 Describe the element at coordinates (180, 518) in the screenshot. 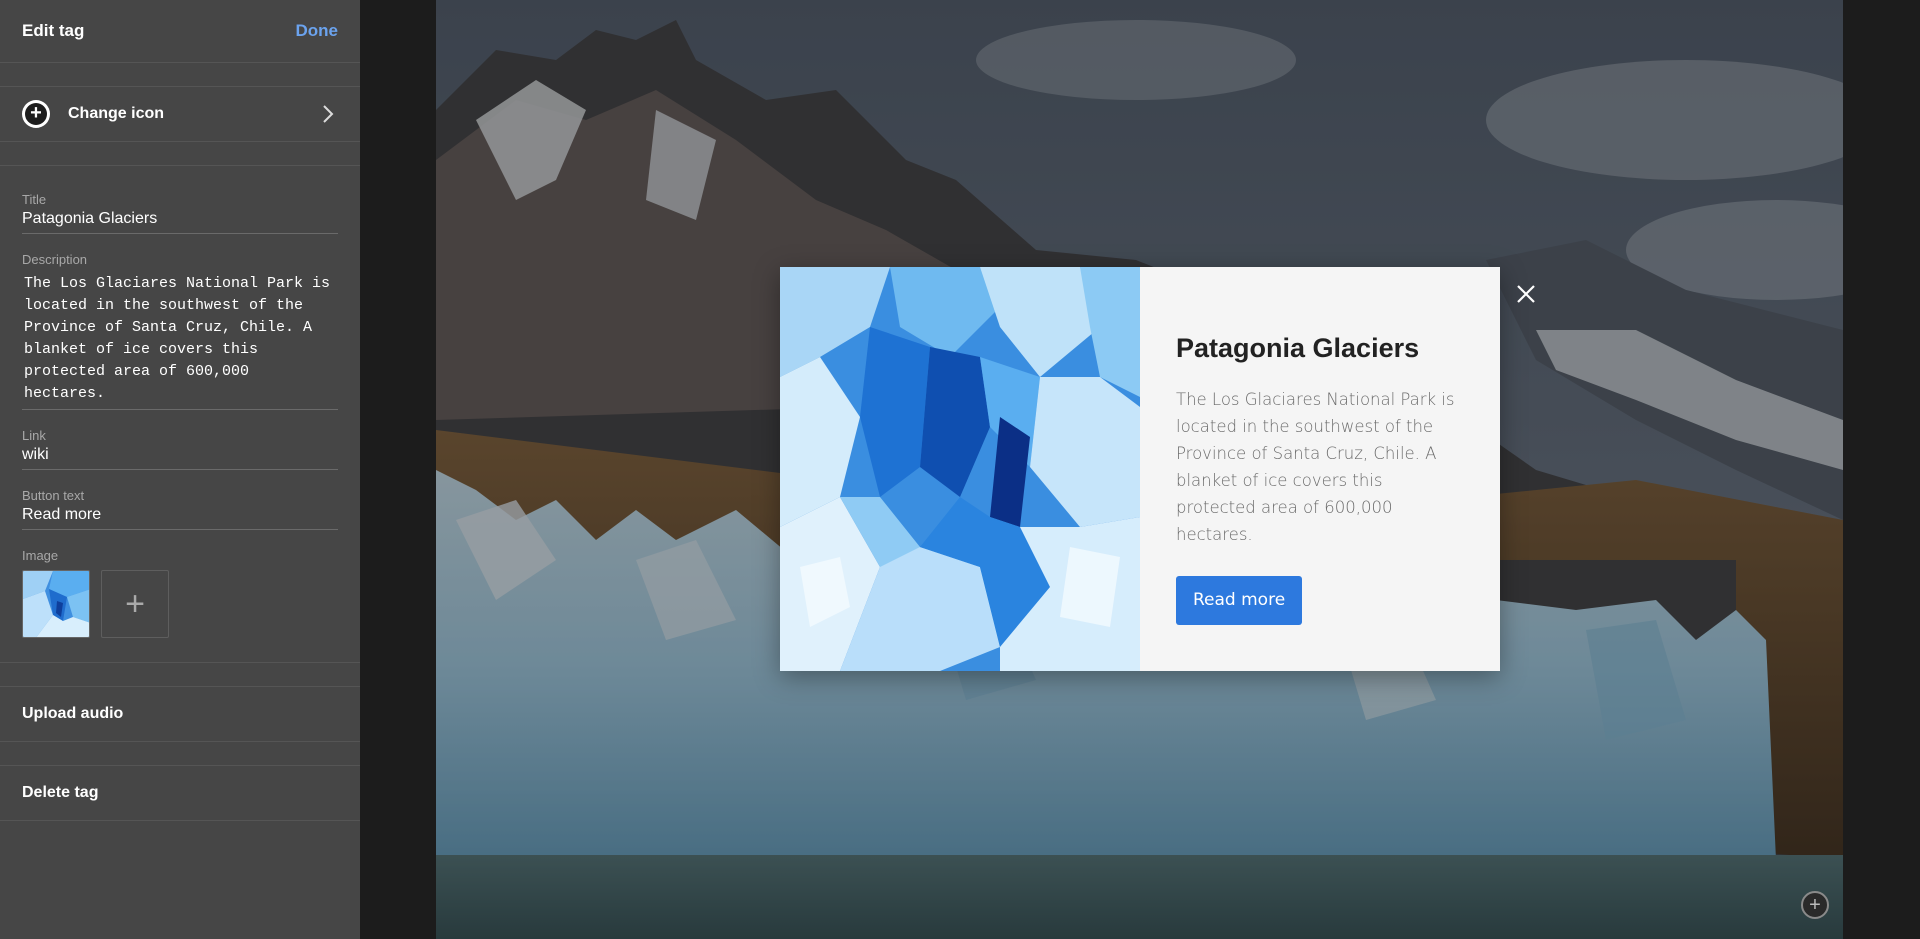

I see `button-text-input: Read more` at that location.